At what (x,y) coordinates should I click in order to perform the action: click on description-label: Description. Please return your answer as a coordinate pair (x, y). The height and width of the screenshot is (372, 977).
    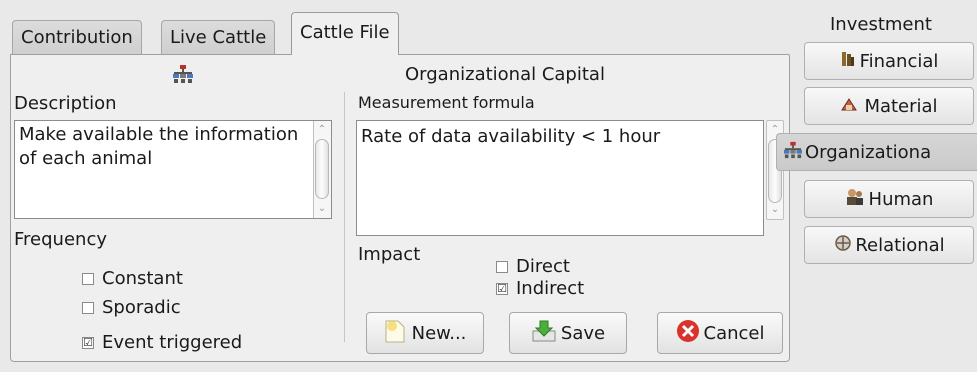
    Looking at the image, I should click on (65, 103).